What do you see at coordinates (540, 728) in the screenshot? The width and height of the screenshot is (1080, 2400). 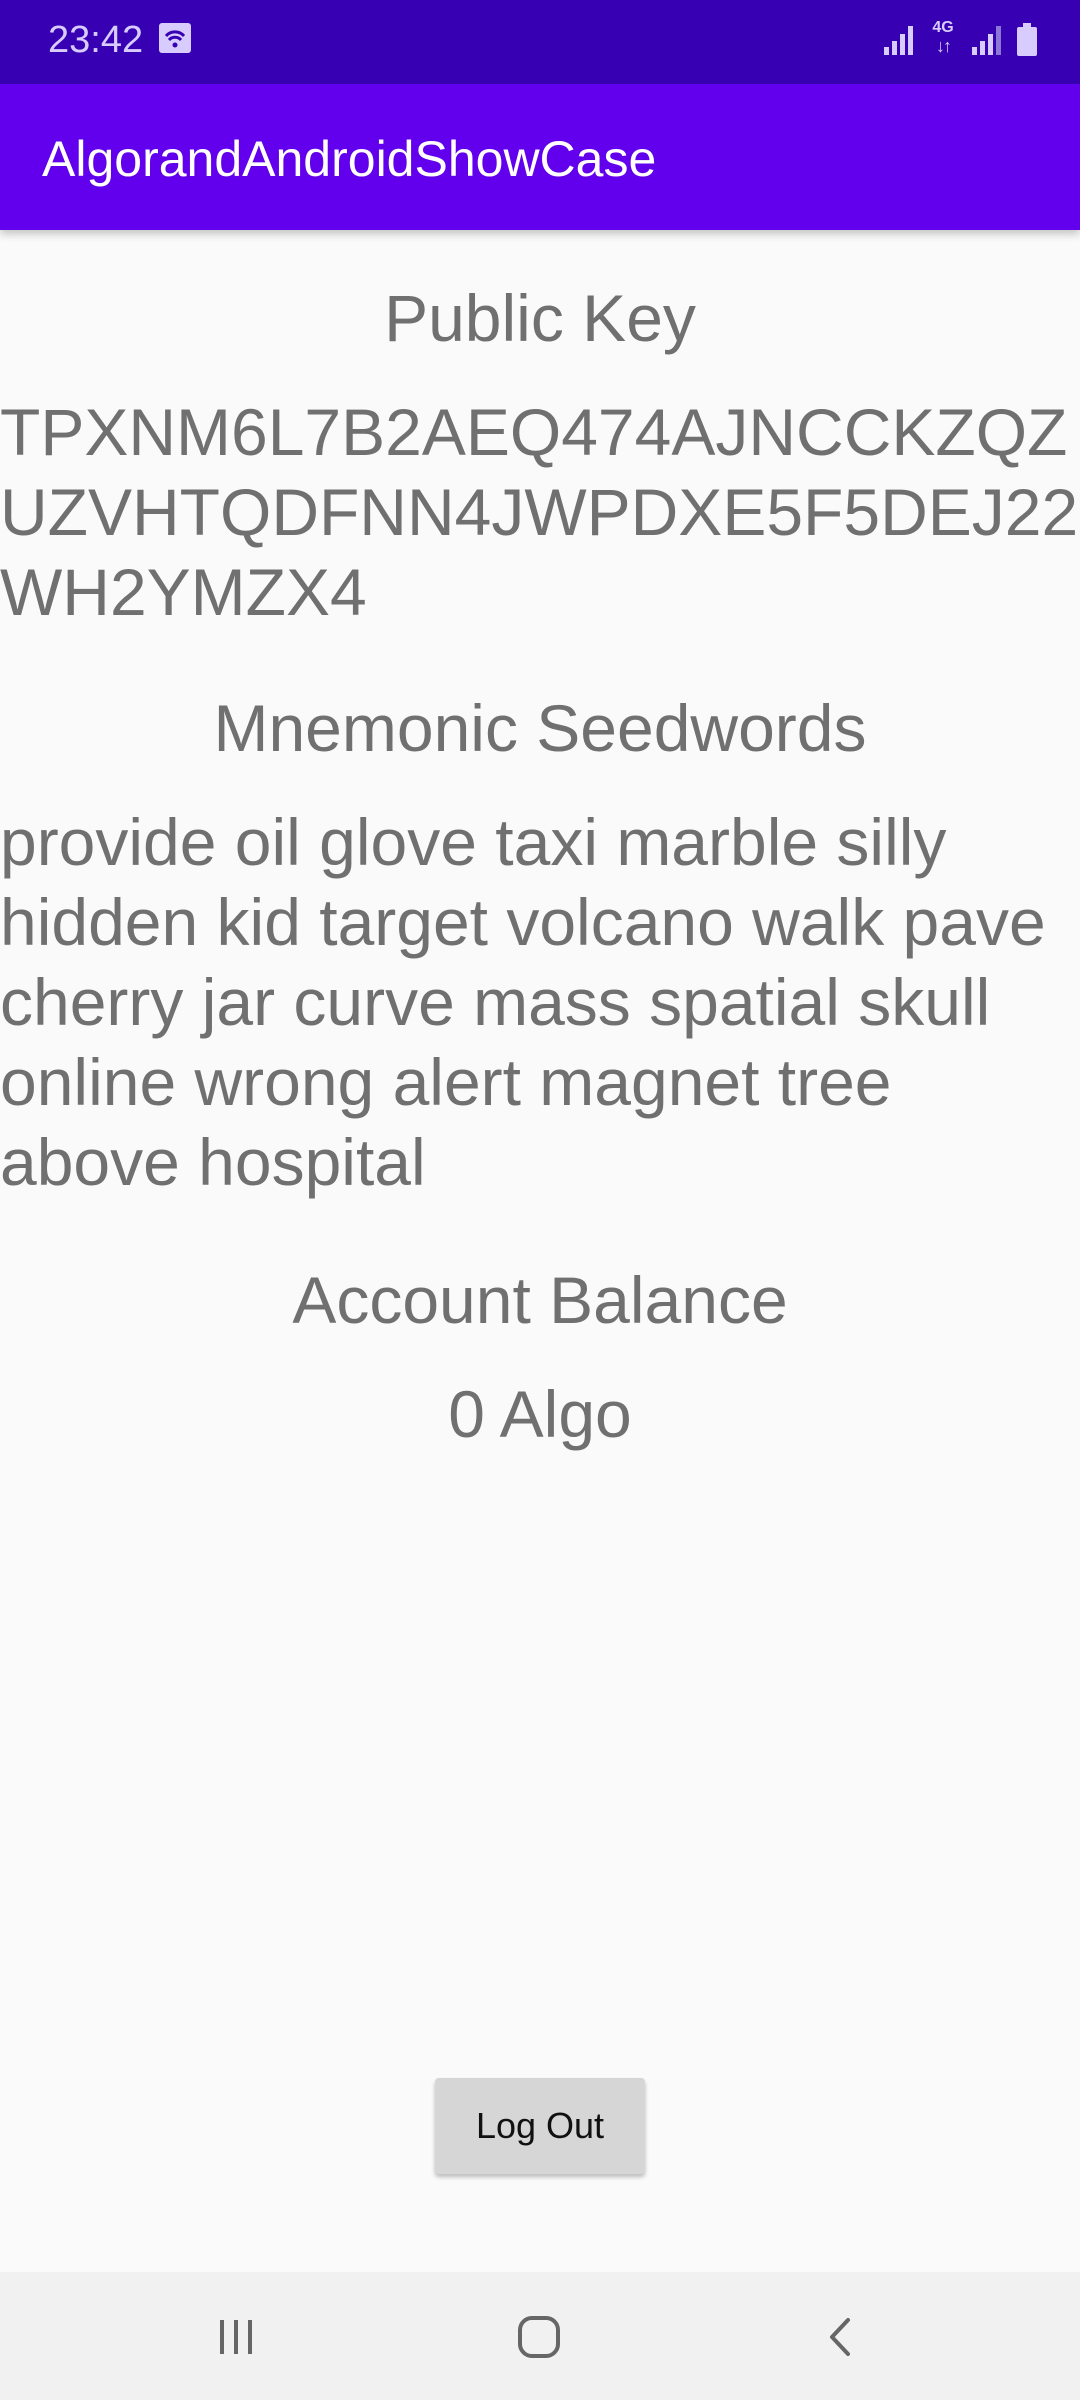 I see `mnemonic-title: Mnemonic Seedwords` at bounding box center [540, 728].